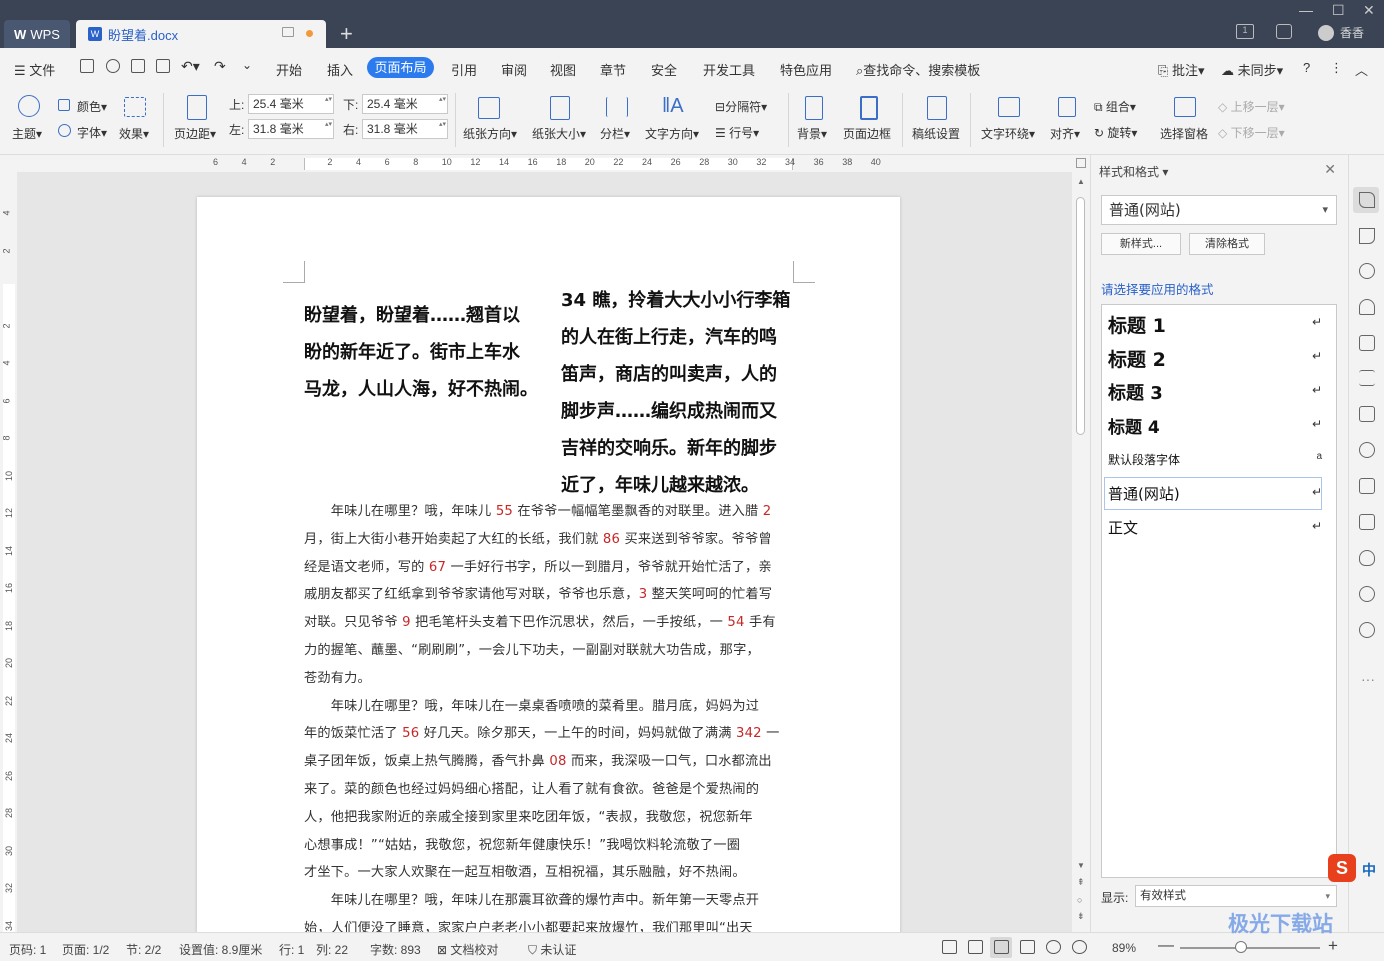  I want to click on menu-view: 视图, so click(563, 69).